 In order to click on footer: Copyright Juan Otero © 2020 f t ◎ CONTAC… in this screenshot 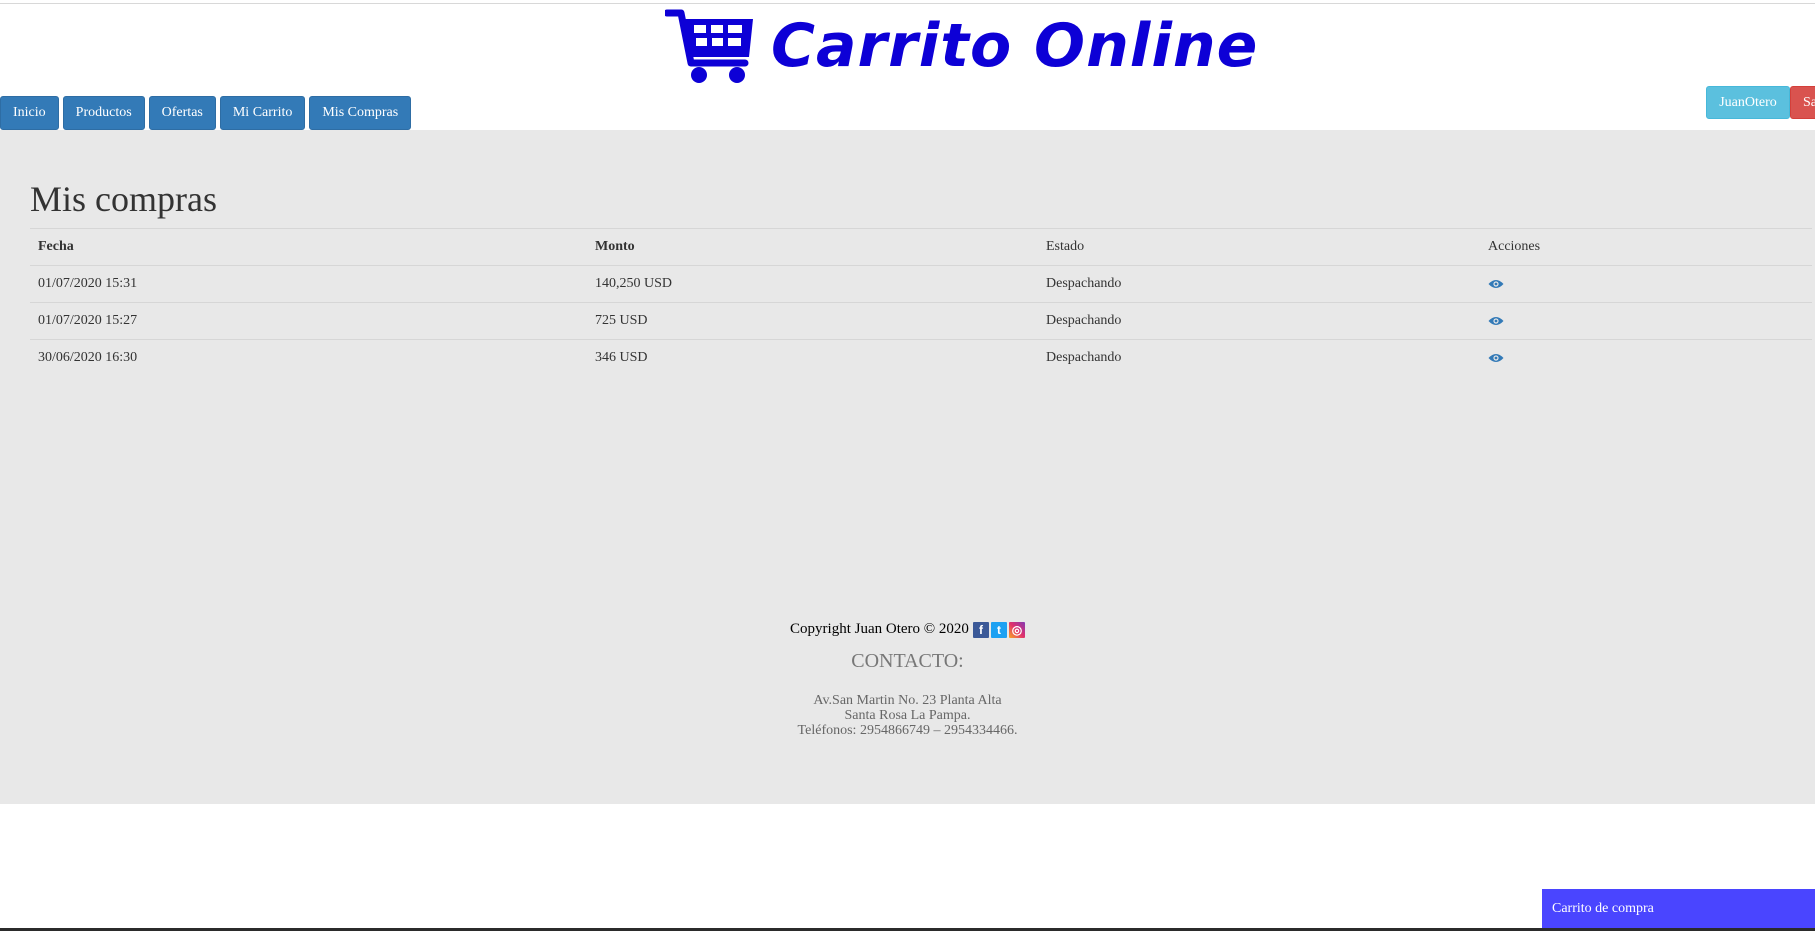, I will do `click(907, 679)`.